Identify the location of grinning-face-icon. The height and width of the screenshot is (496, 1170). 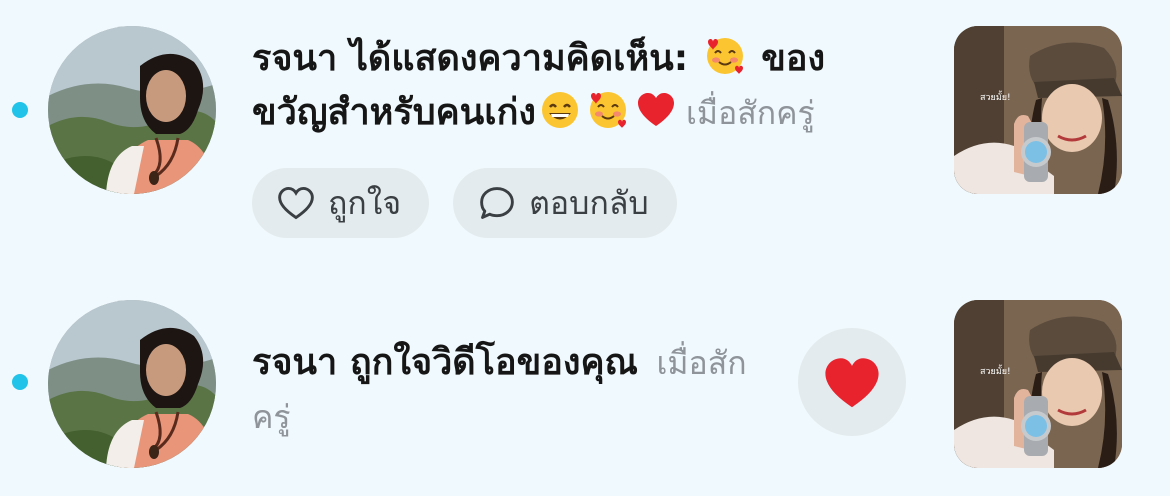
(559, 110).